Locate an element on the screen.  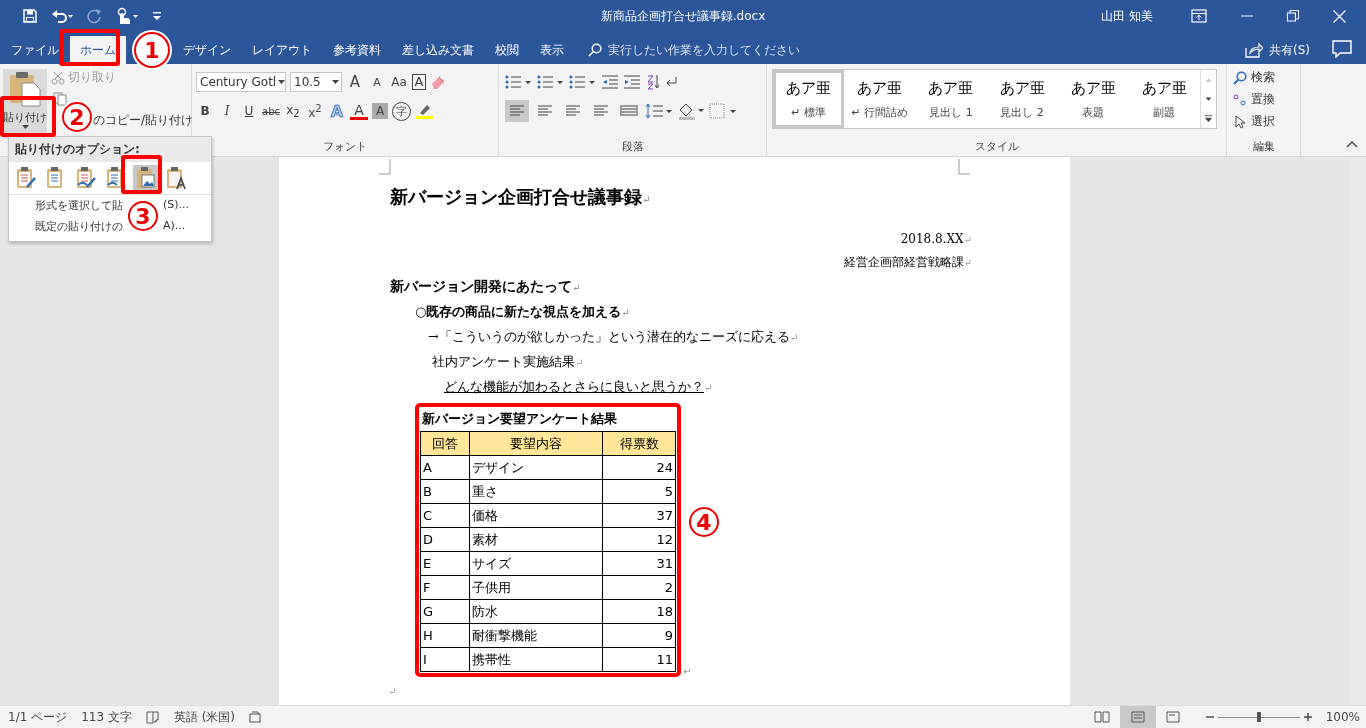
zoom-thumb is located at coordinates (1258, 717).